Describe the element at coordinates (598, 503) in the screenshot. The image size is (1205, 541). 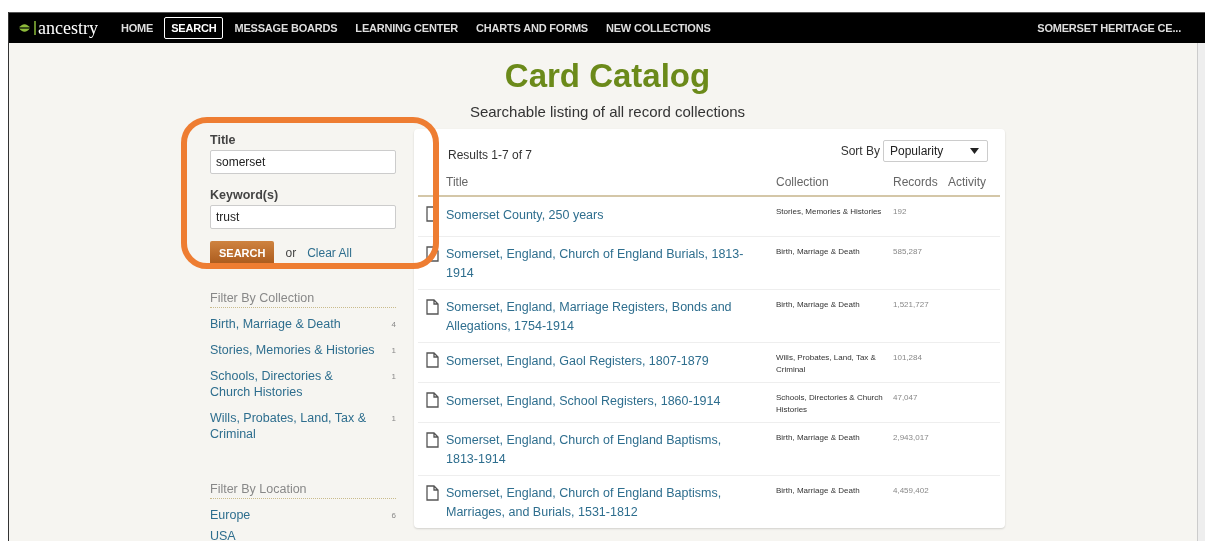
I see `collection-link: Somerset, England, Church of England Baptisms, Marriages, and Burials, 1531-1812` at that location.